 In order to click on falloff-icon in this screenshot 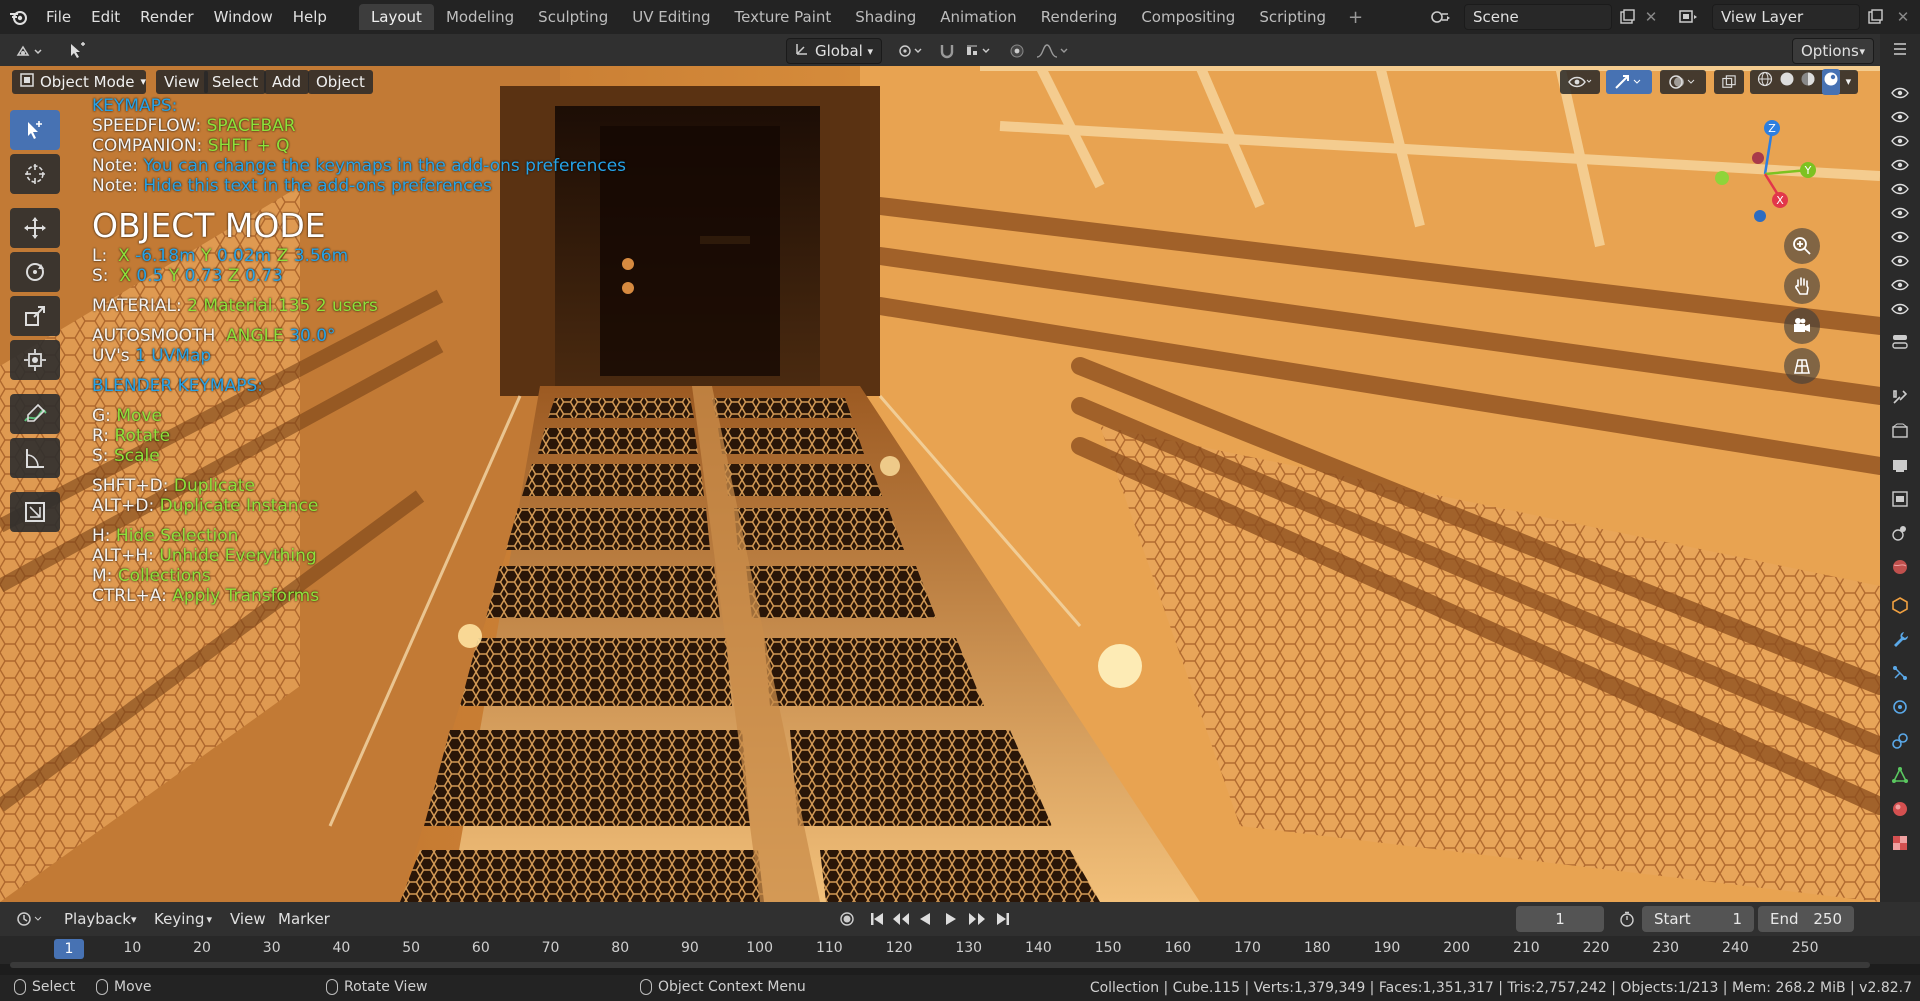, I will do `click(1052, 51)`.